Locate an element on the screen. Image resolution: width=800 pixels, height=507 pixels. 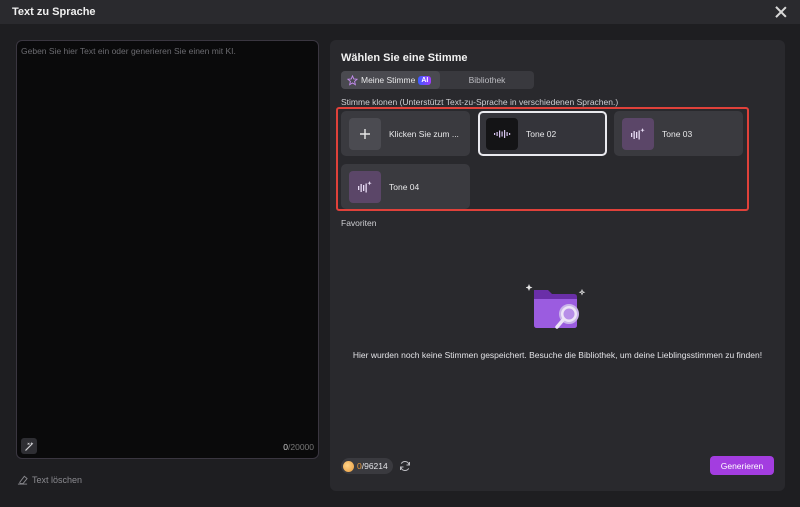
ai-wand-button is located at coordinates (29, 446).